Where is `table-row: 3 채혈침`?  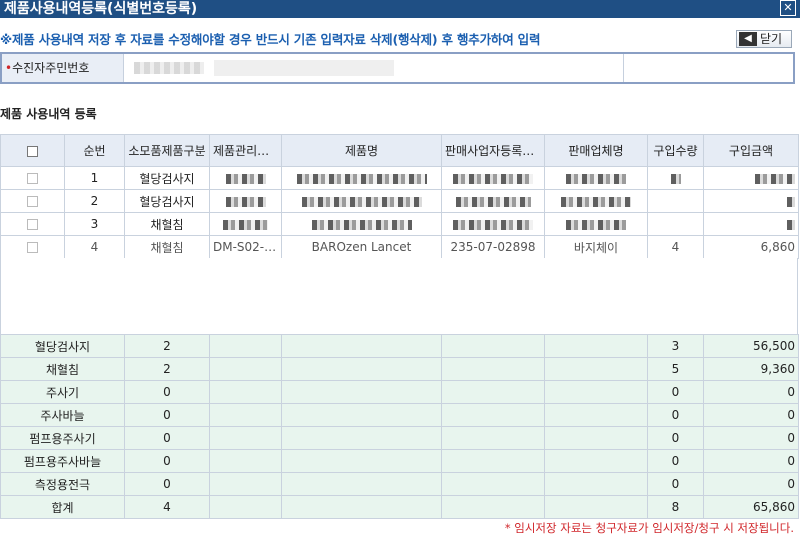 table-row: 3 채혈침 is located at coordinates (399, 224).